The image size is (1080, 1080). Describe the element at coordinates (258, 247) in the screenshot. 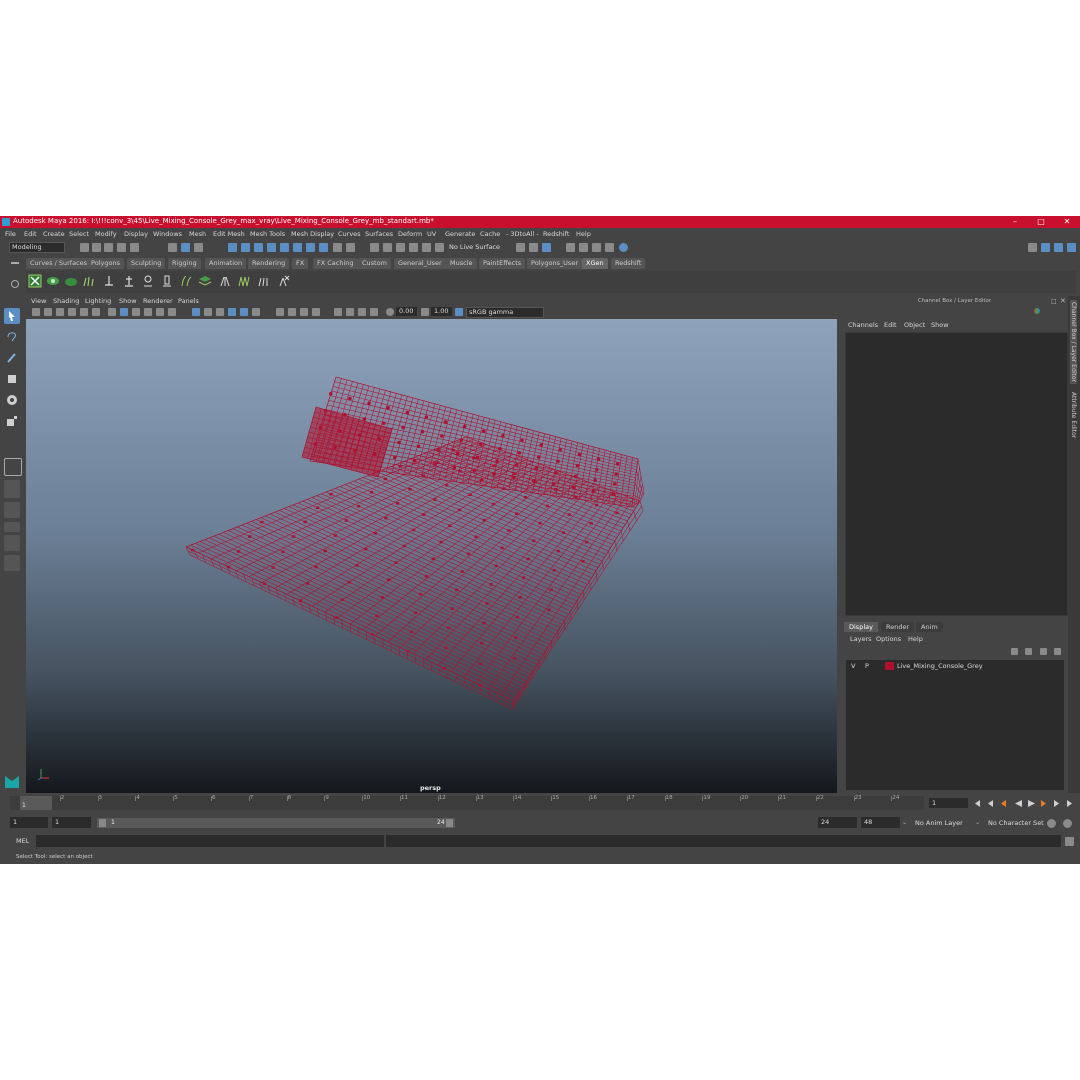

I see `snap-point-icon` at that location.